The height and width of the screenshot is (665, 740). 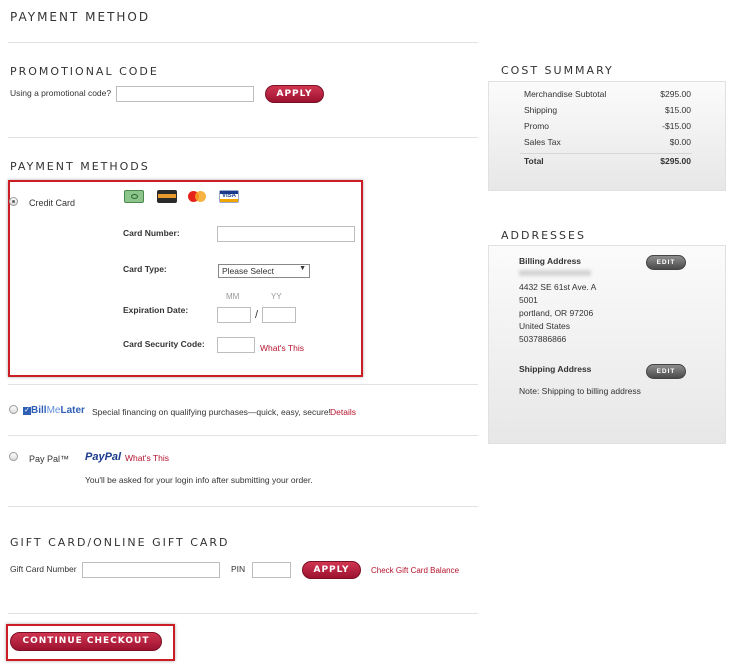 I want to click on continue-checkout-button: CONTINUE CHECKOUT, so click(x=86, y=641).